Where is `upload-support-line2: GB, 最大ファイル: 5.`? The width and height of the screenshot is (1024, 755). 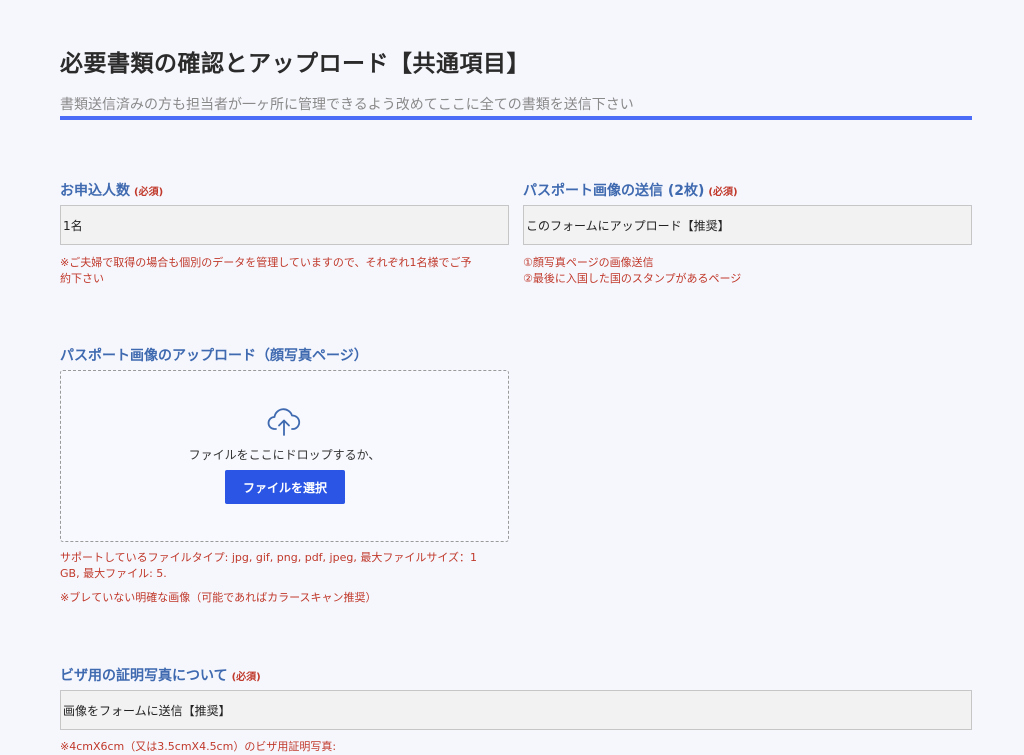
upload-support-line2: GB, 最大ファイル: 5. is located at coordinates (113, 573).